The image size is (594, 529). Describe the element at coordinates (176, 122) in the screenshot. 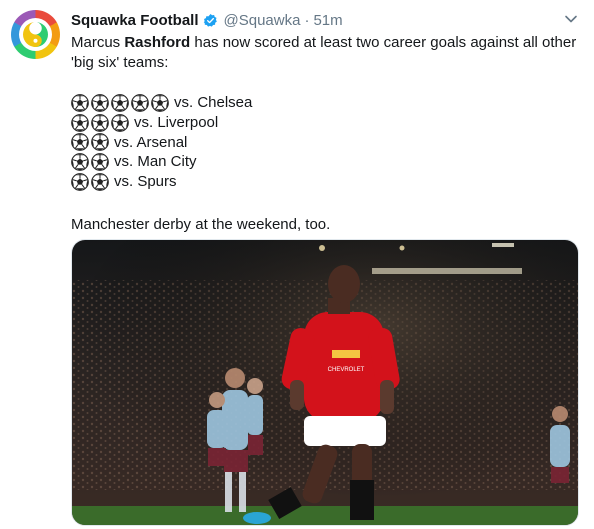

I see `opponent-label: vs. Liverpool` at that location.